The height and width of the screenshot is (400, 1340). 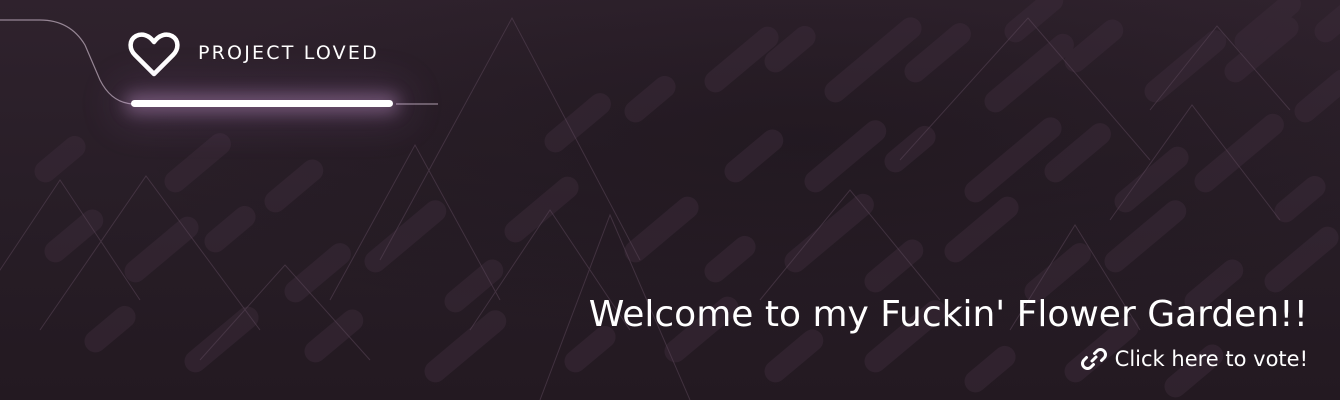 What do you see at coordinates (262, 103) in the screenshot?
I see `logo-underline-bar` at bounding box center [262, 103].